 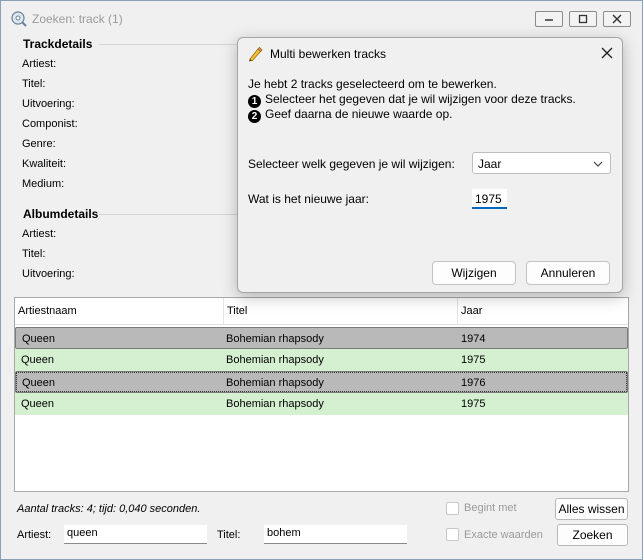 I want to click on album-artist-label: Artiest:, so click(x=39, y=234).